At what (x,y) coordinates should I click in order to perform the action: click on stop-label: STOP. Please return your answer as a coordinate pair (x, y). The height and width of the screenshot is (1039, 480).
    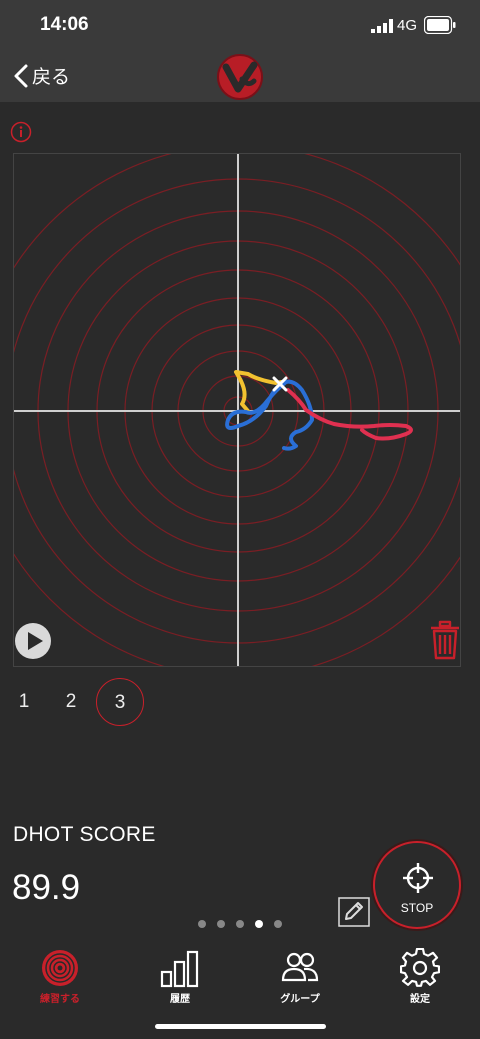
    Looking at the image, I should click on (417, 908).